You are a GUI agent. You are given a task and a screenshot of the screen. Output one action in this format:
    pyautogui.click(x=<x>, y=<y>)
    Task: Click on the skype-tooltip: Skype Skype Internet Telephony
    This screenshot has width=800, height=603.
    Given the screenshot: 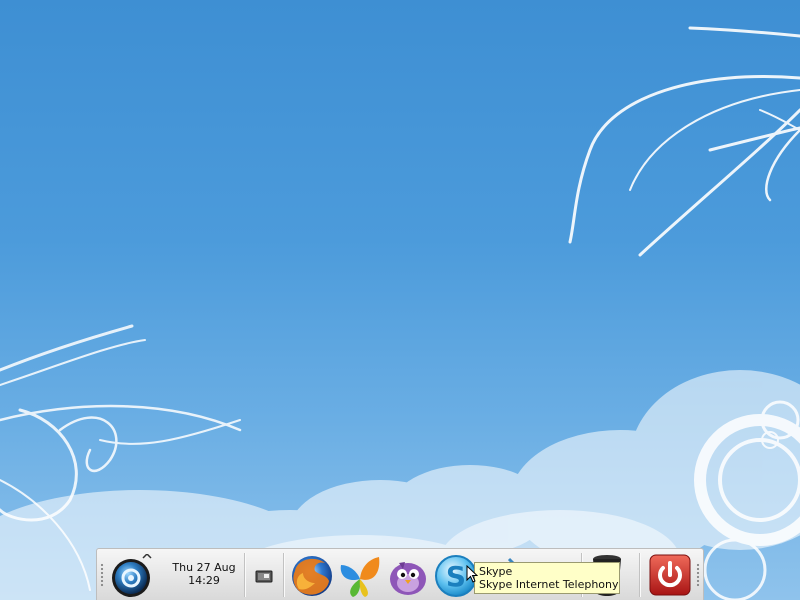 What is the action you would take?
    pyautogui.click(x=547, y=578)
    